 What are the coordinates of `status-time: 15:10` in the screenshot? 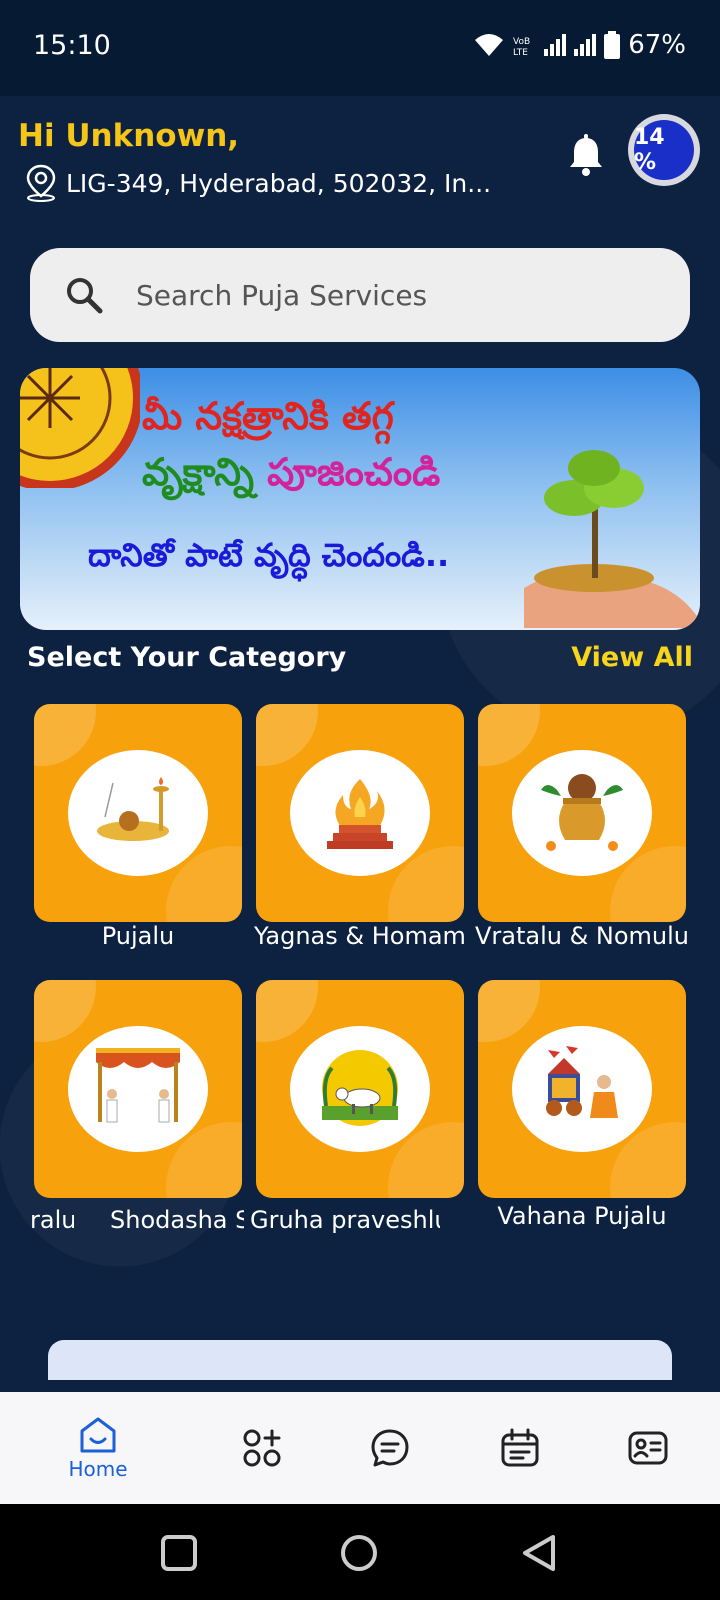 It's located at (72, 45).